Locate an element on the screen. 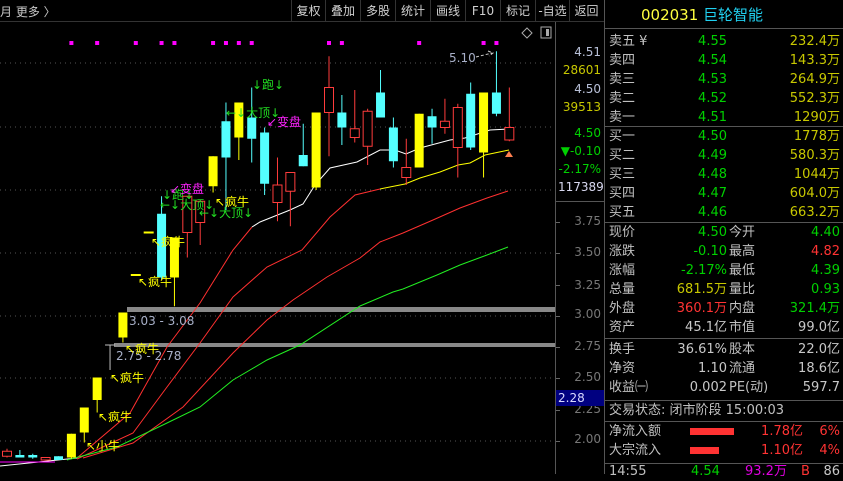 The height and width of the screenshot is (481, 843). stat-label: 涨幅 is located at coordinates (622, 270).